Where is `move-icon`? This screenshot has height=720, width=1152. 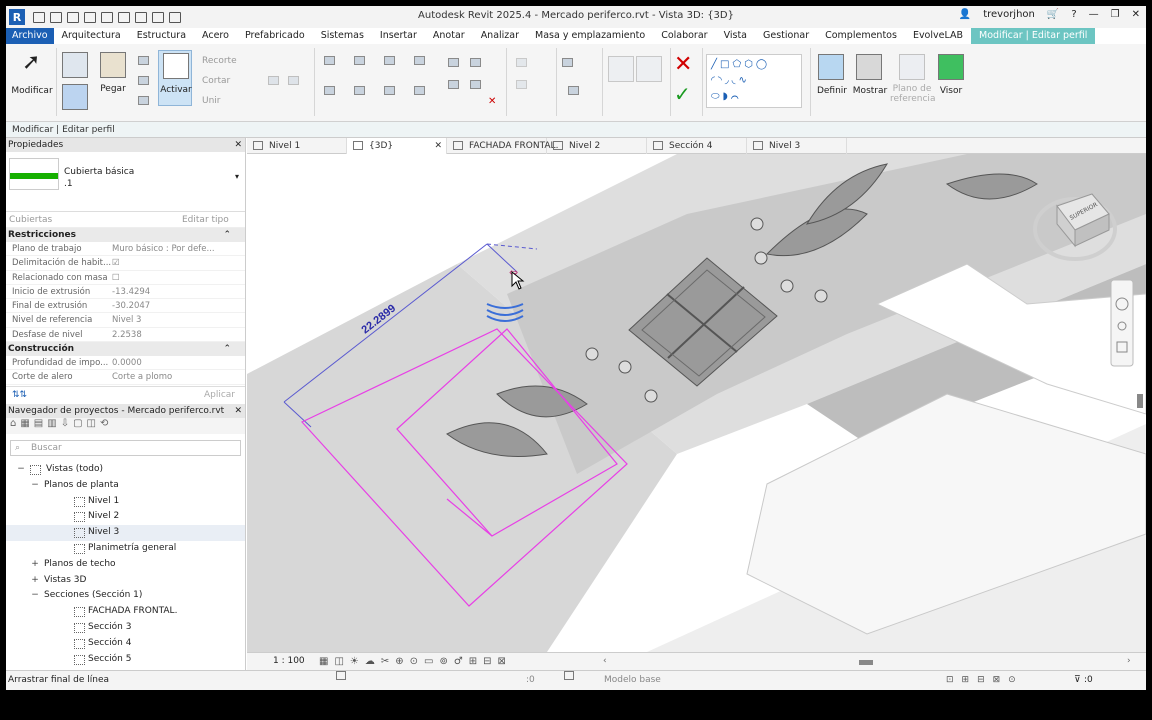 move-icon is located at coordinates (329, 90).